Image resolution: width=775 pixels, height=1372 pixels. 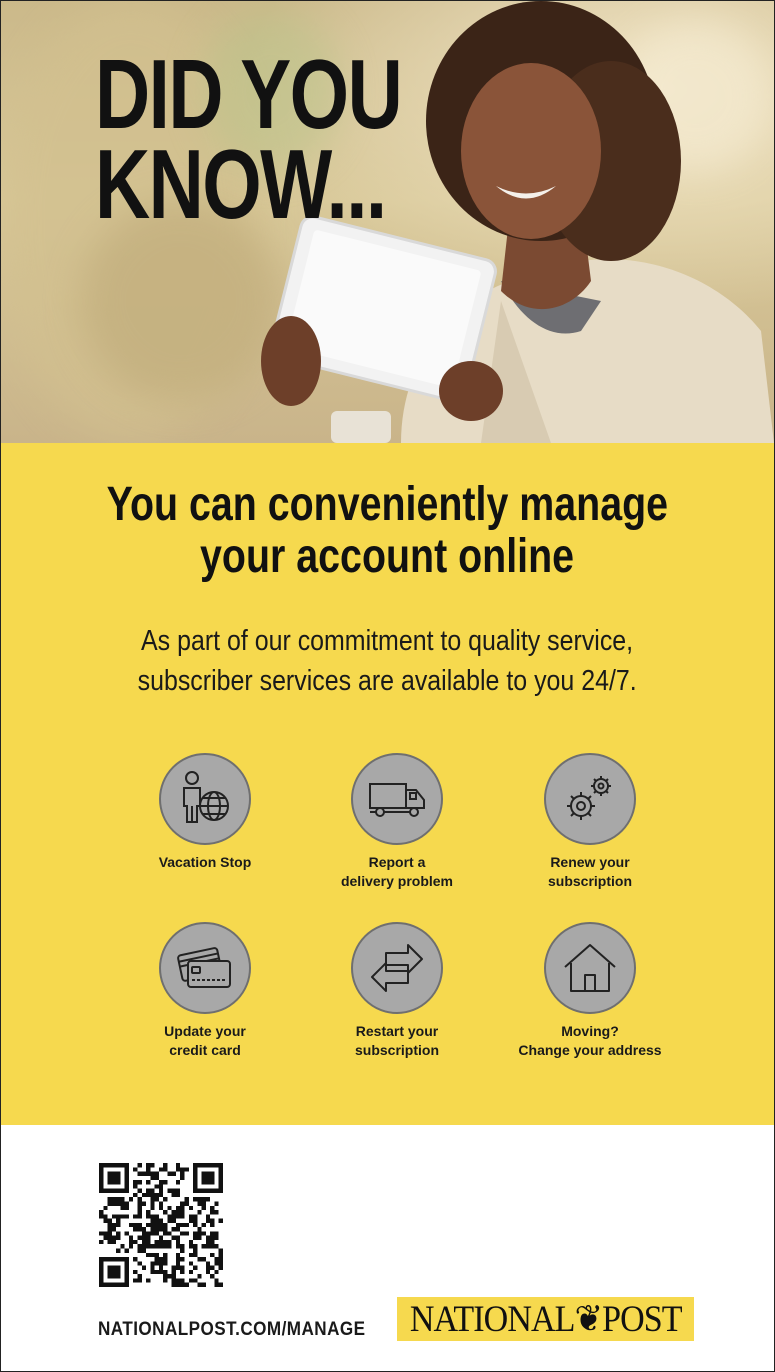 I want to click on person-globe-icon, so click(x=206, y=797).